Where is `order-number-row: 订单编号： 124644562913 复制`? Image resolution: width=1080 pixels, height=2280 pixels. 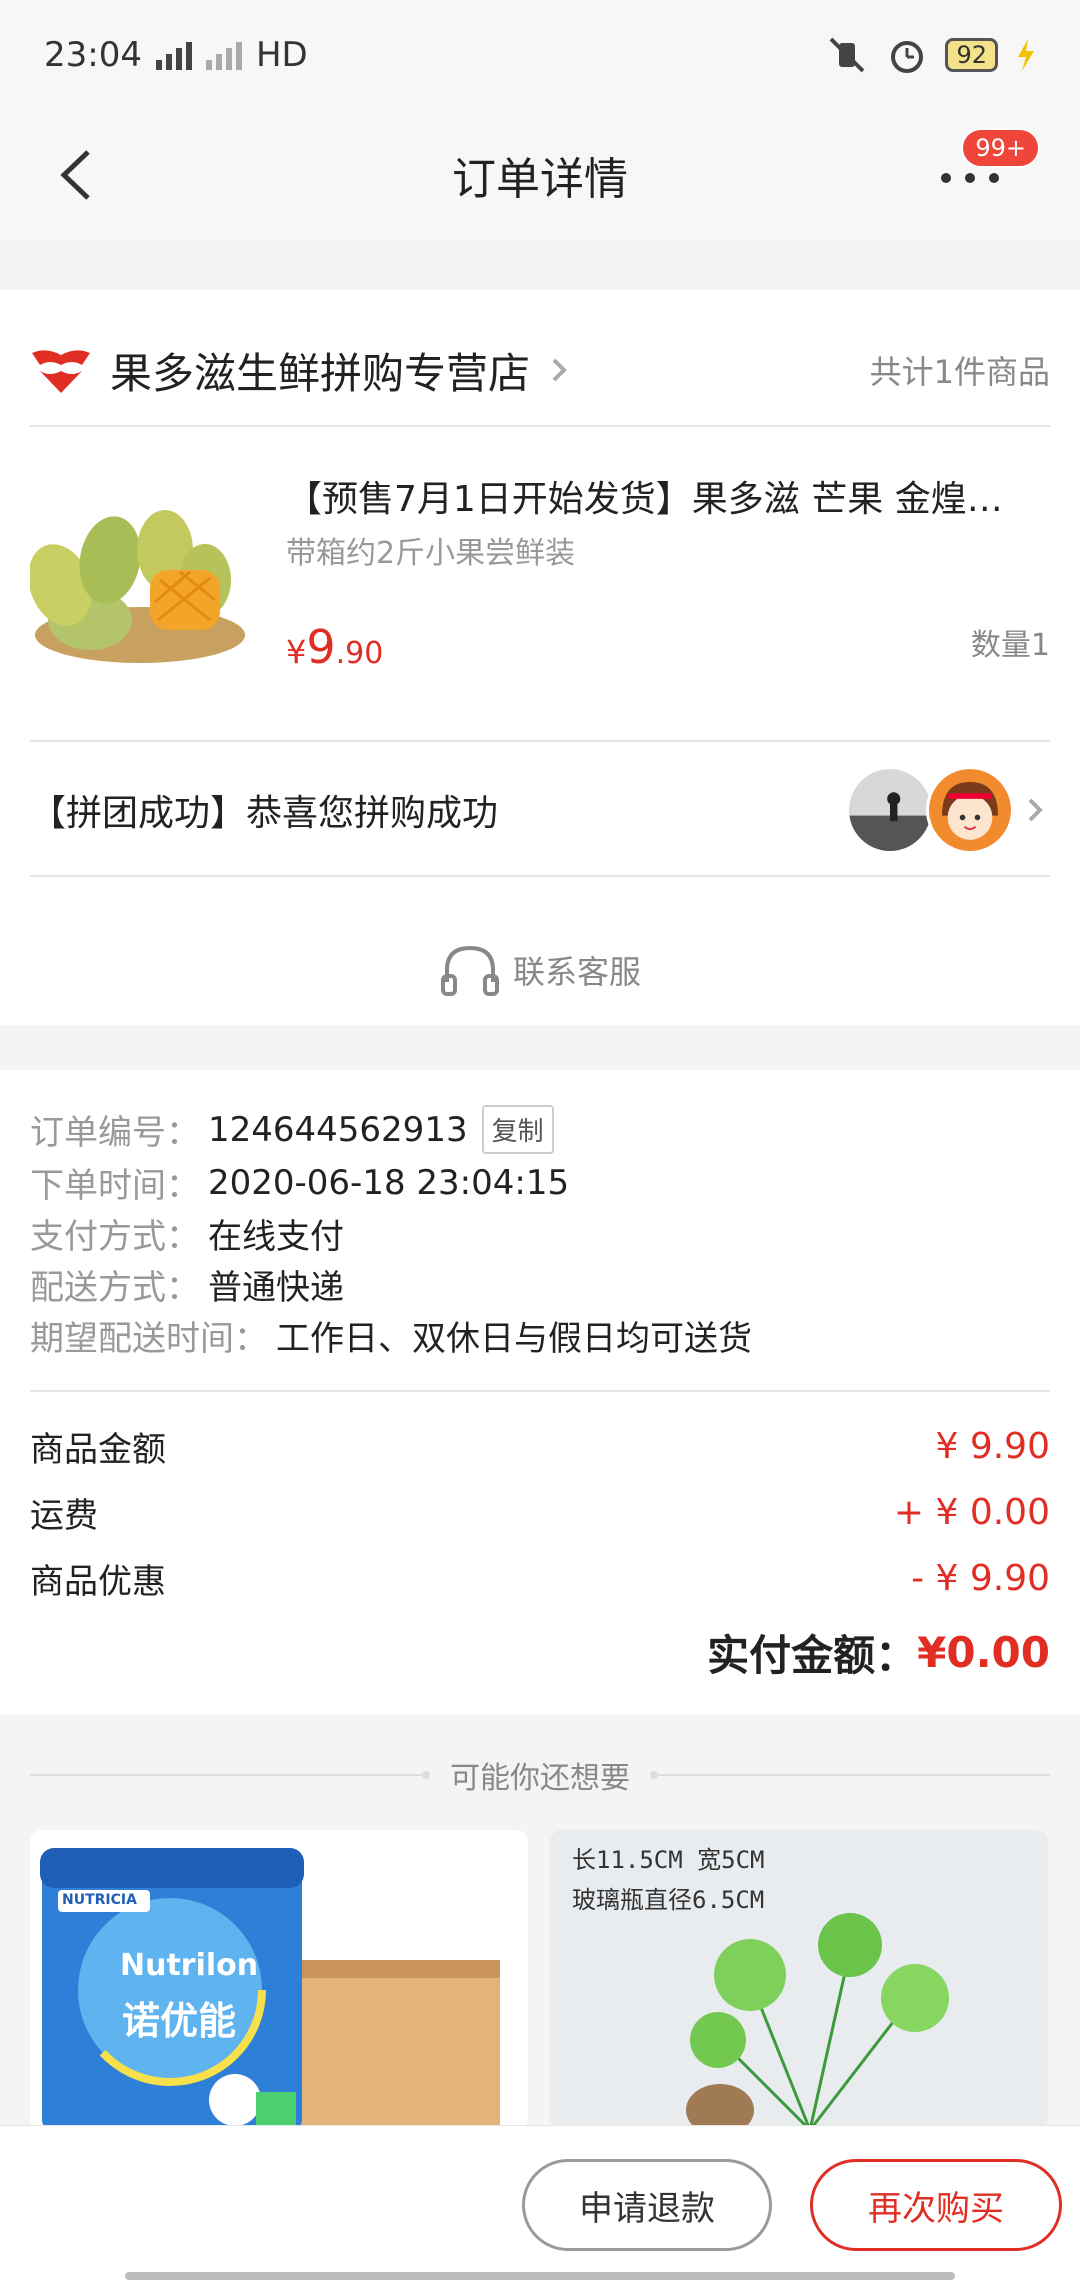 order-number-row: 订单编号： 124644562913 复制 is located at coordinates (292, 1129).